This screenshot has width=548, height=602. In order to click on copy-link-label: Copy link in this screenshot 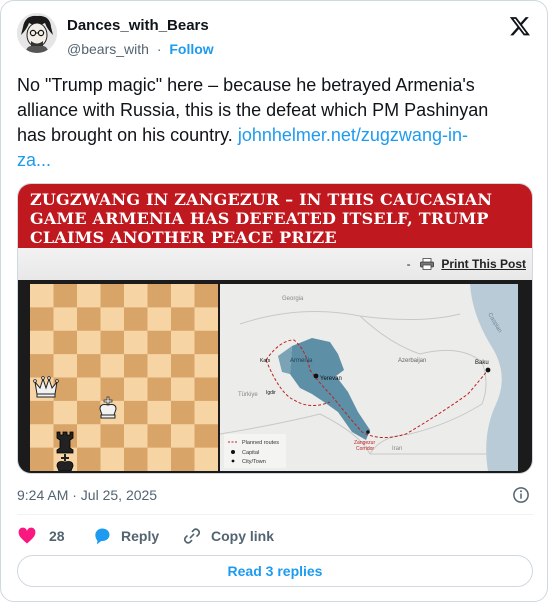, I will do `click(243, 536)`.